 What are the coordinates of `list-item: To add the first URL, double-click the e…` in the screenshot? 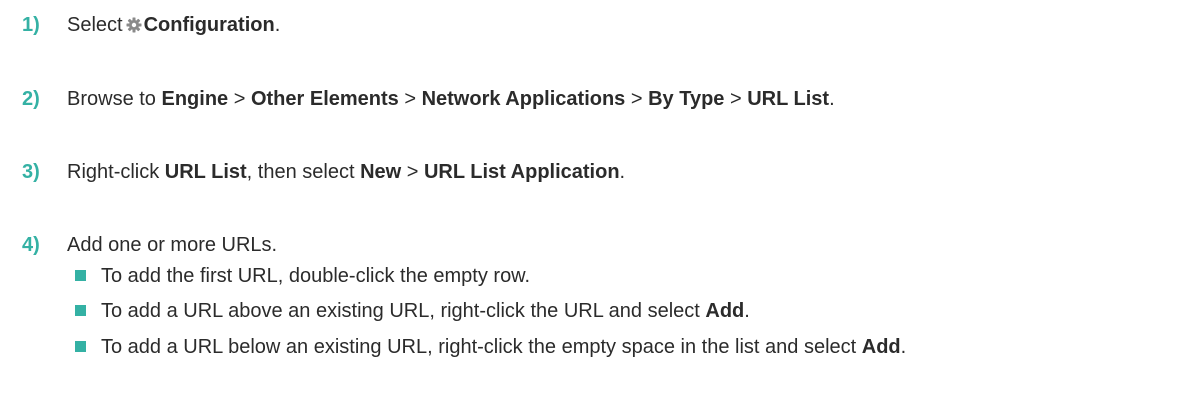 It's located at (590, 276).